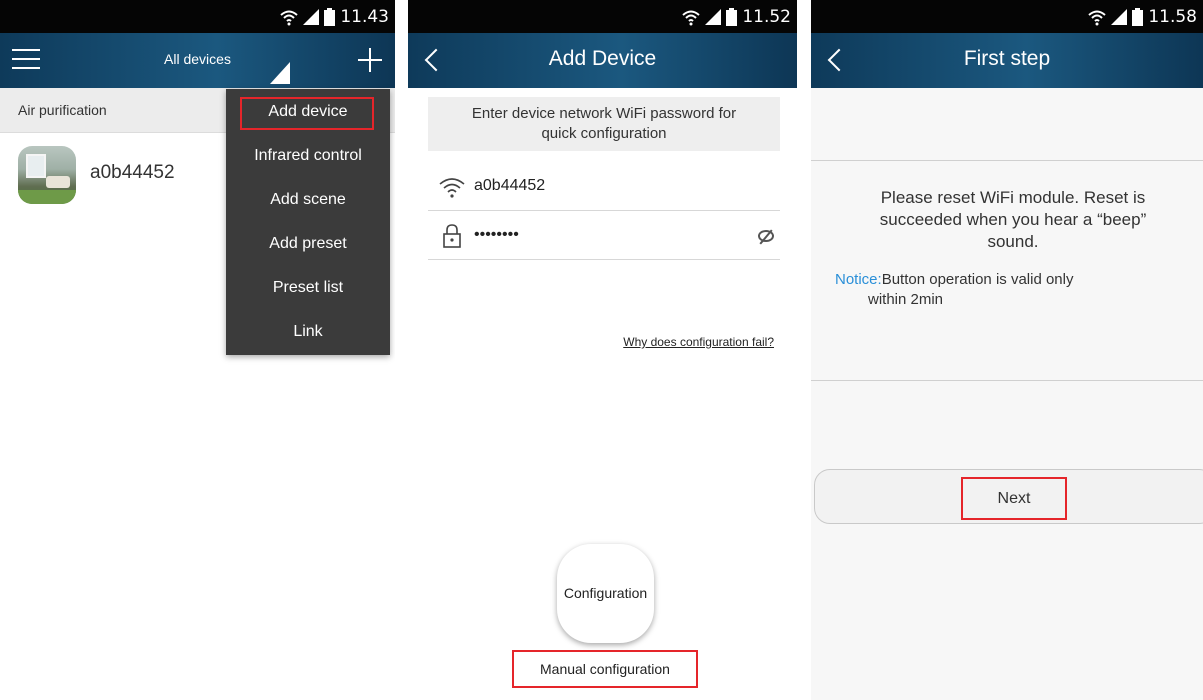  Describe the element at coordinates (496, 234) in the screenshot. I see `password-value: ••••••••` at that location.